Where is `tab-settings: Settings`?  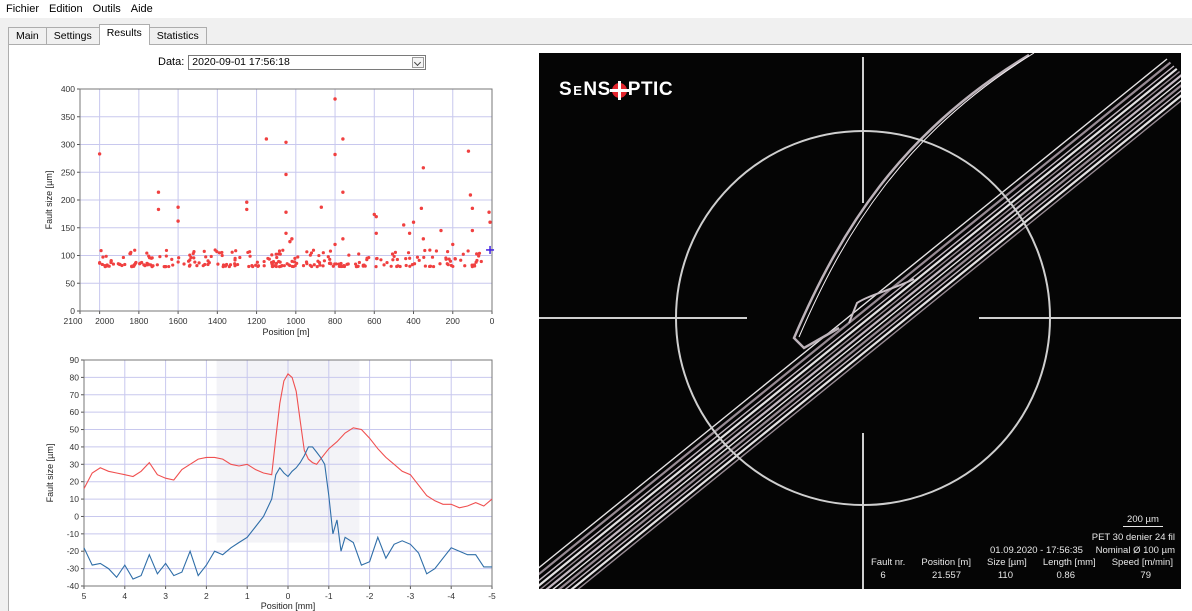 tab-settings: Settings is located at coordinates (72, 36).